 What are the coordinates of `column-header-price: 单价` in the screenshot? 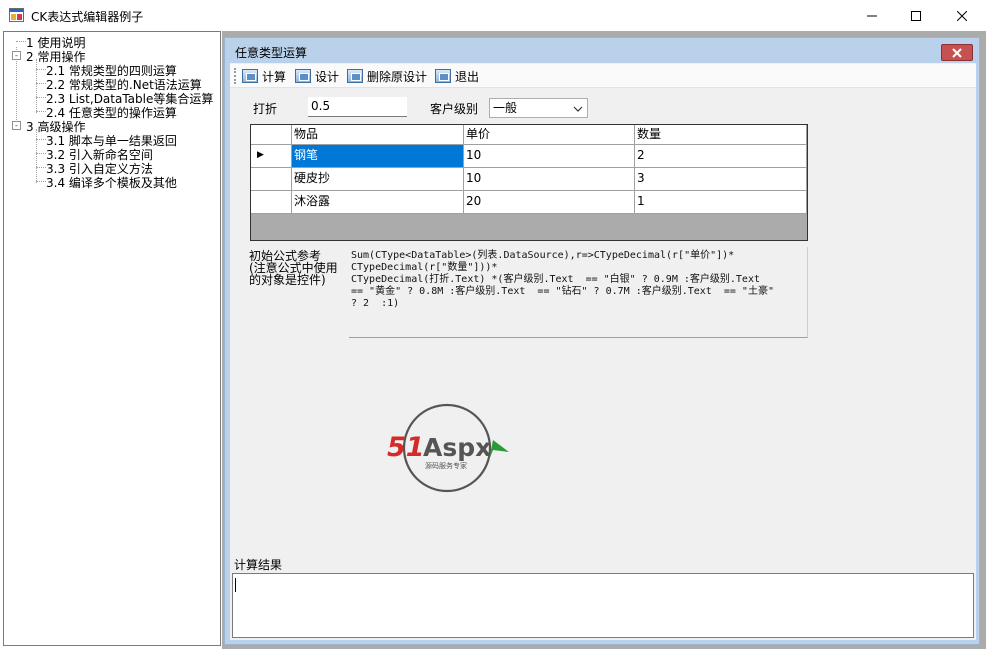 It's located at (549, 135).